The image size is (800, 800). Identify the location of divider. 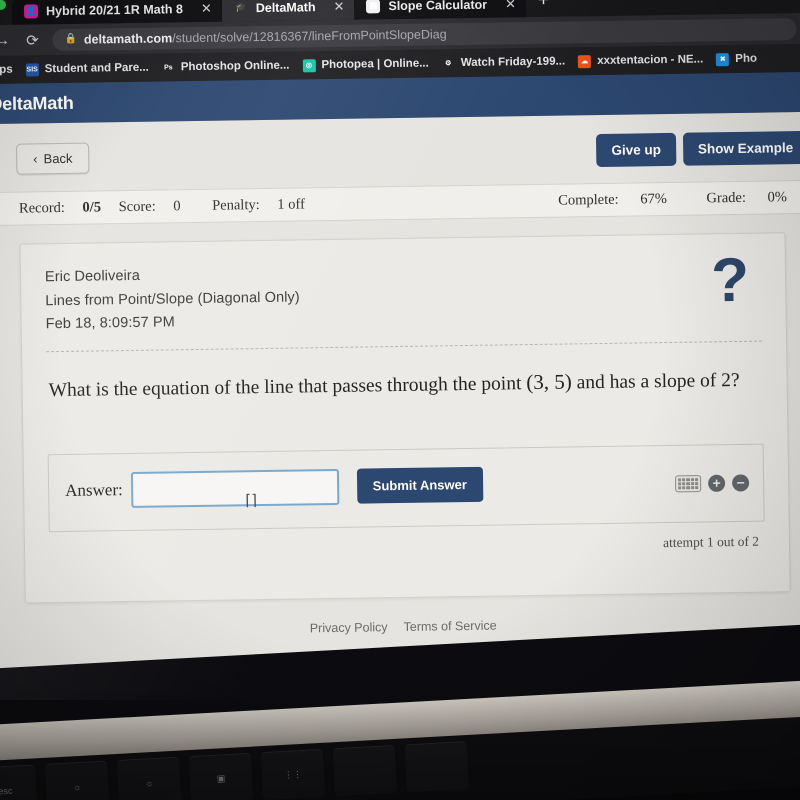
(404, 346).